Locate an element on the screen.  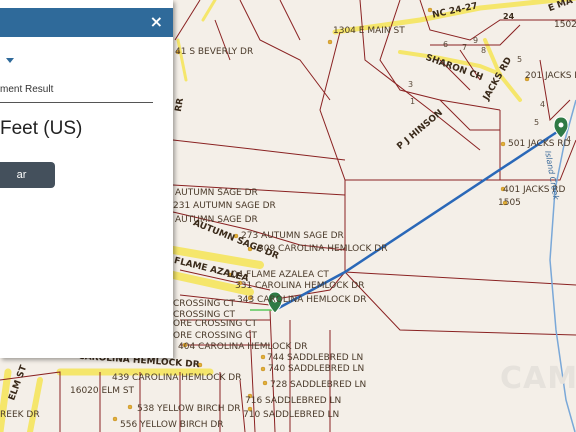
address-label: 710 SADDLEBRED LN is located at coordinates (291, 415).